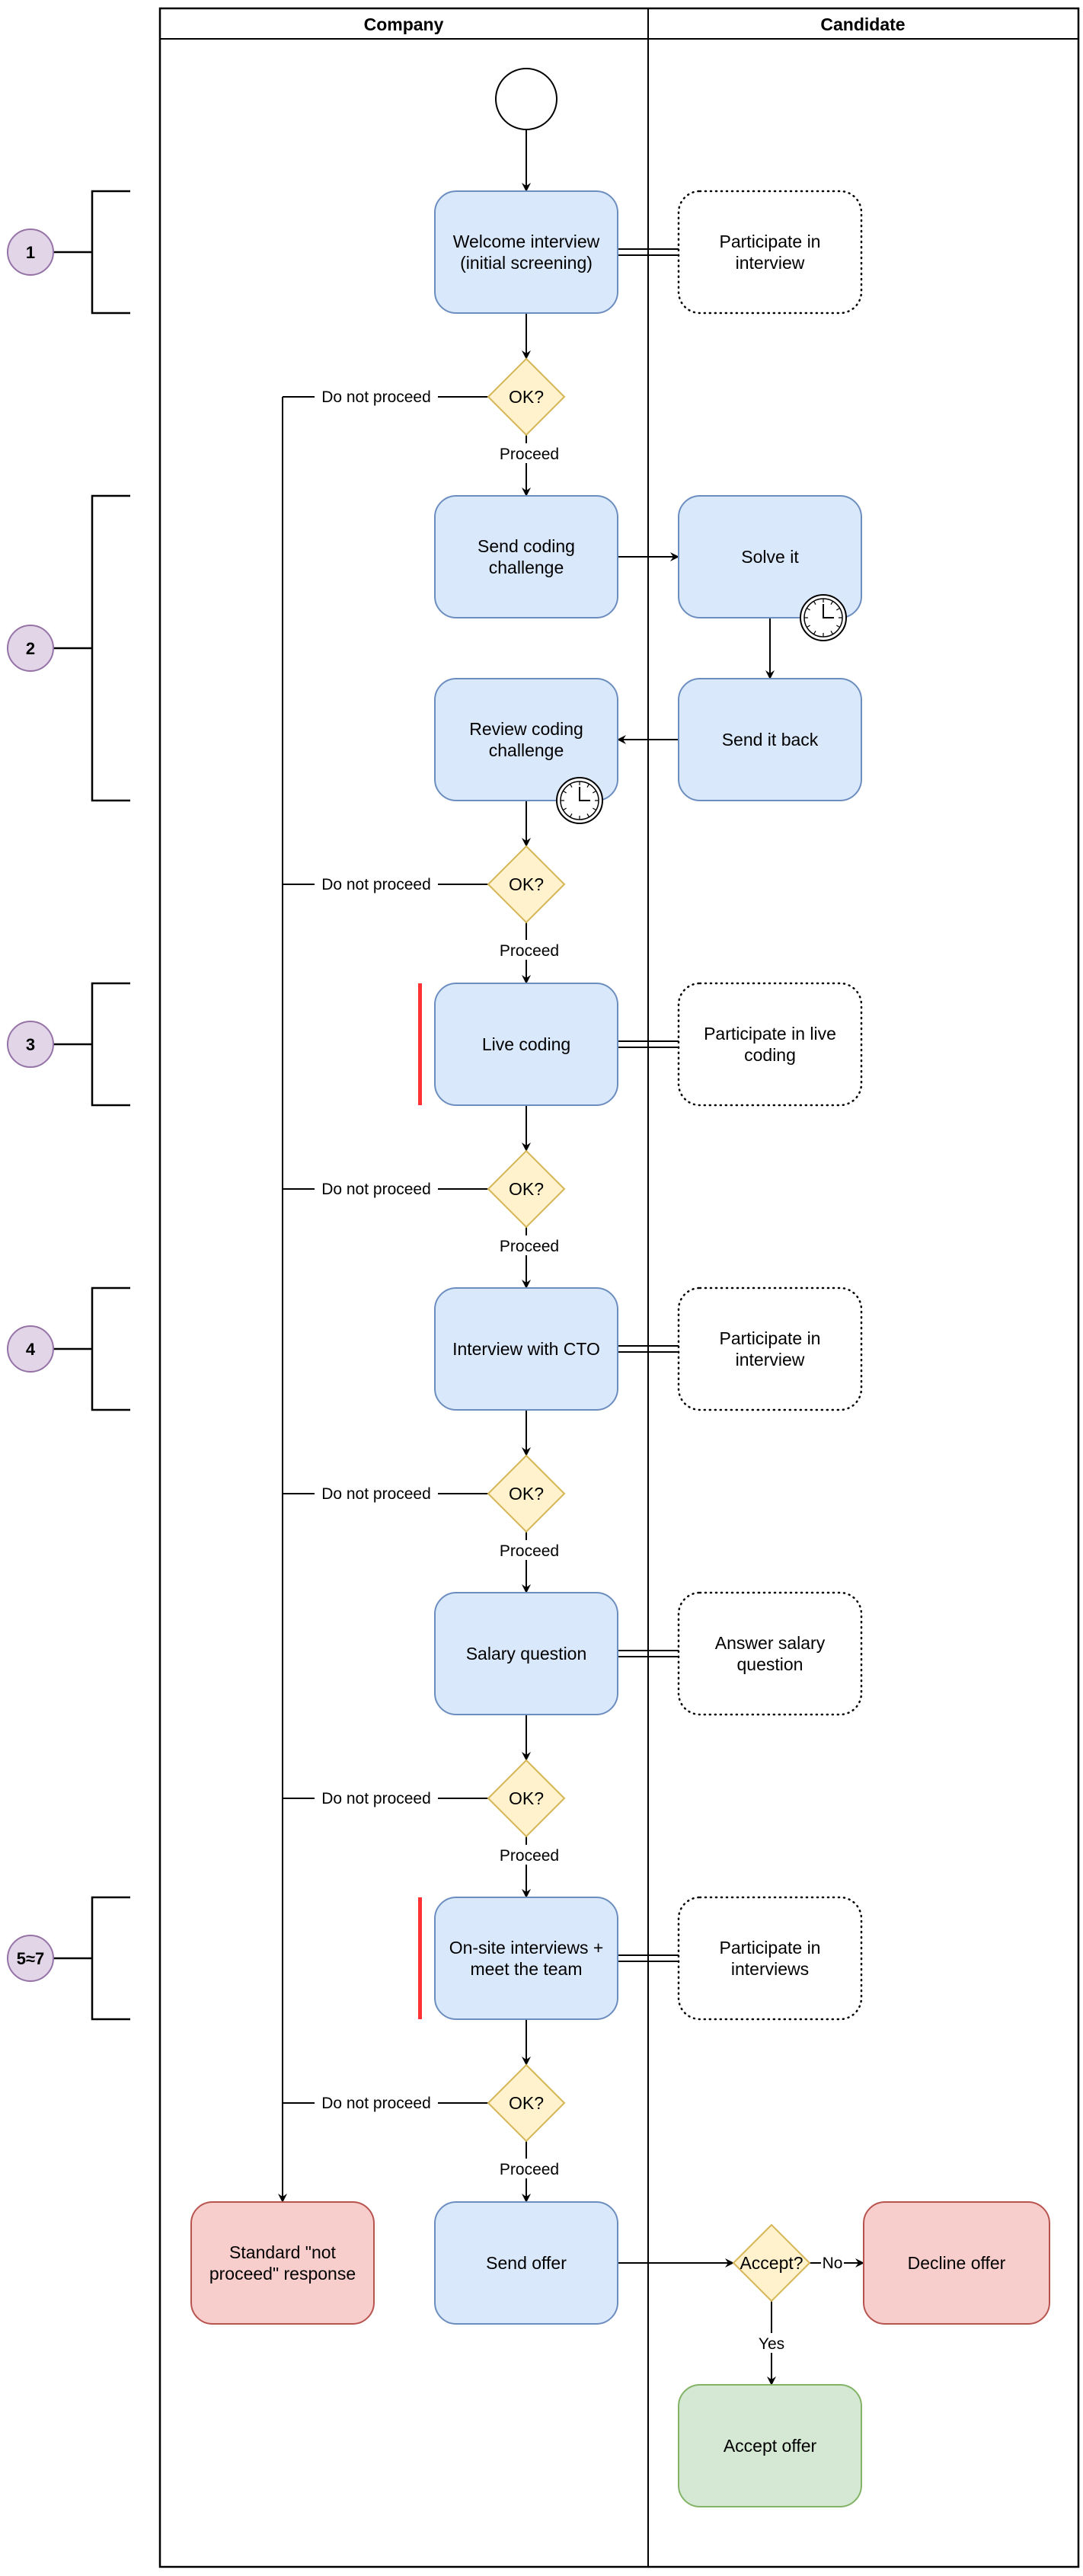 This screenshot has height=2576, width=1083. What do you see at coordinates (30, 1044) in the screenshot?
I see `phase-number: 3` at bounding box center [30, 1044].